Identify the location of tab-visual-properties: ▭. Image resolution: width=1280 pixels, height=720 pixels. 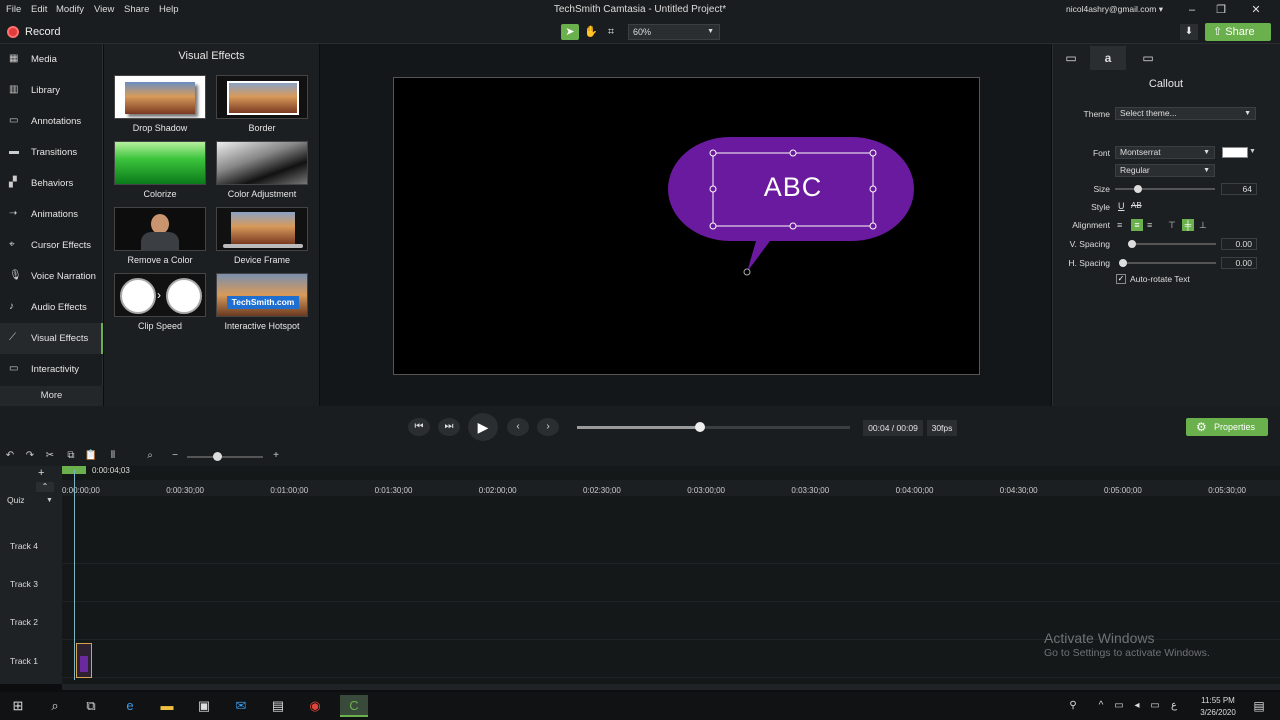
(1071, 58).